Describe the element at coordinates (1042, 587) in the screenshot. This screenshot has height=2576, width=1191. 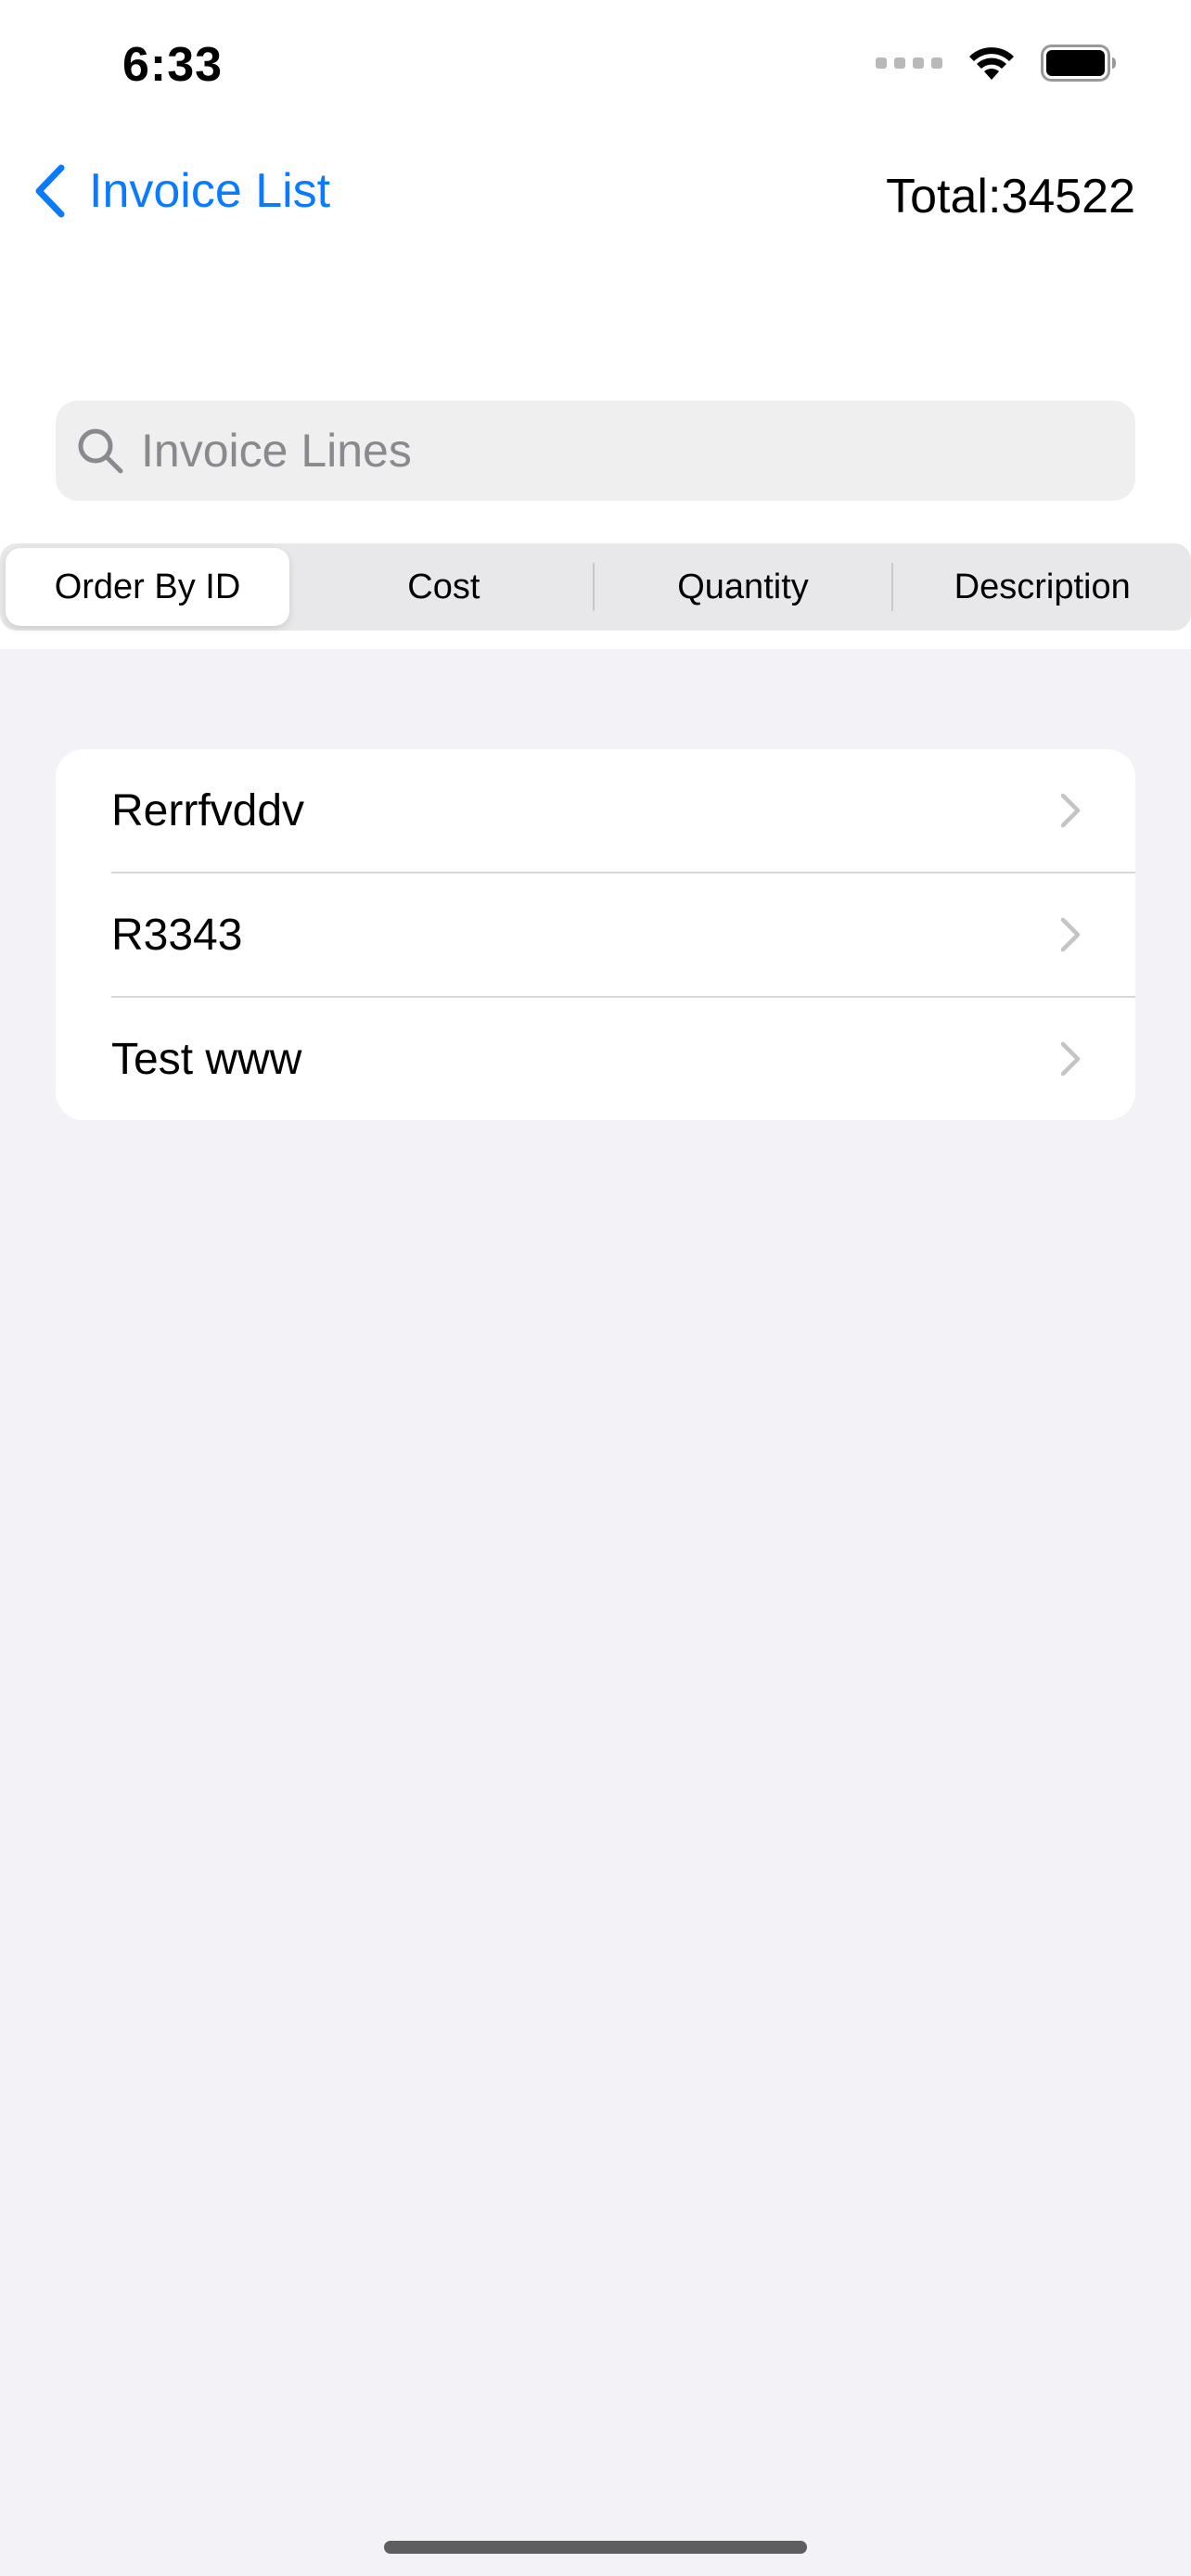
I see `segment-description: Description` at that location.